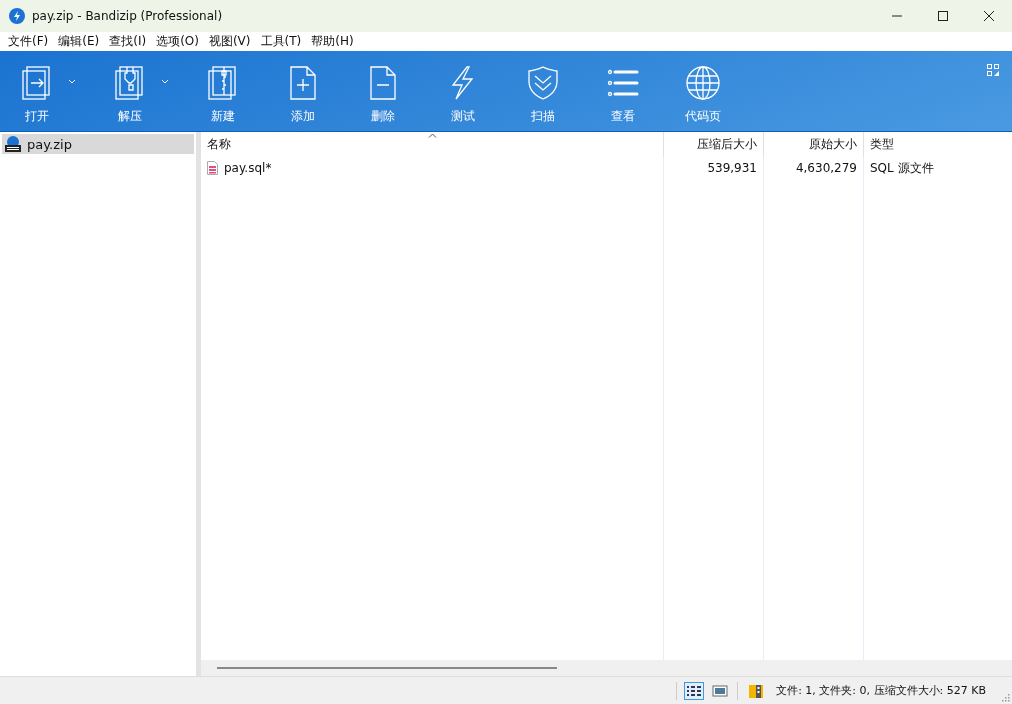  What do you see at coordinates (606, 668) in the screenshot?
I see `horizontal-scrollbar` at bounding box center [606, 668].